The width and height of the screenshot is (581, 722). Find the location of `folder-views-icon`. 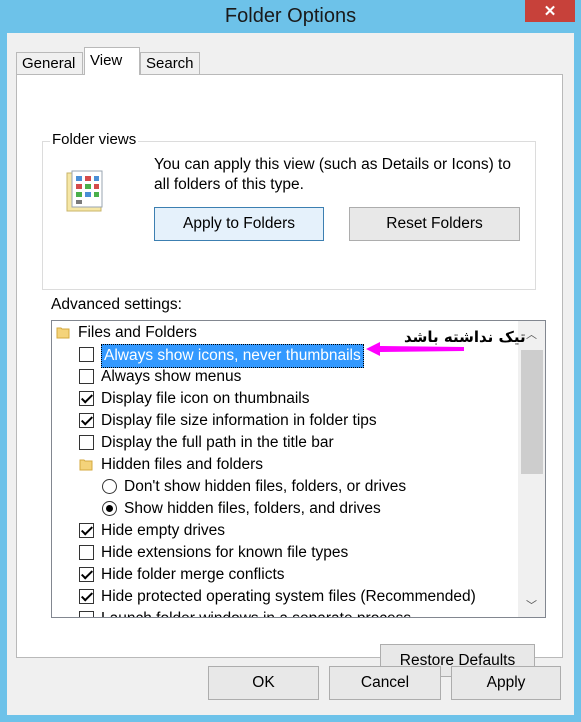

folder-views-icon is located at coordinates (84, 191).